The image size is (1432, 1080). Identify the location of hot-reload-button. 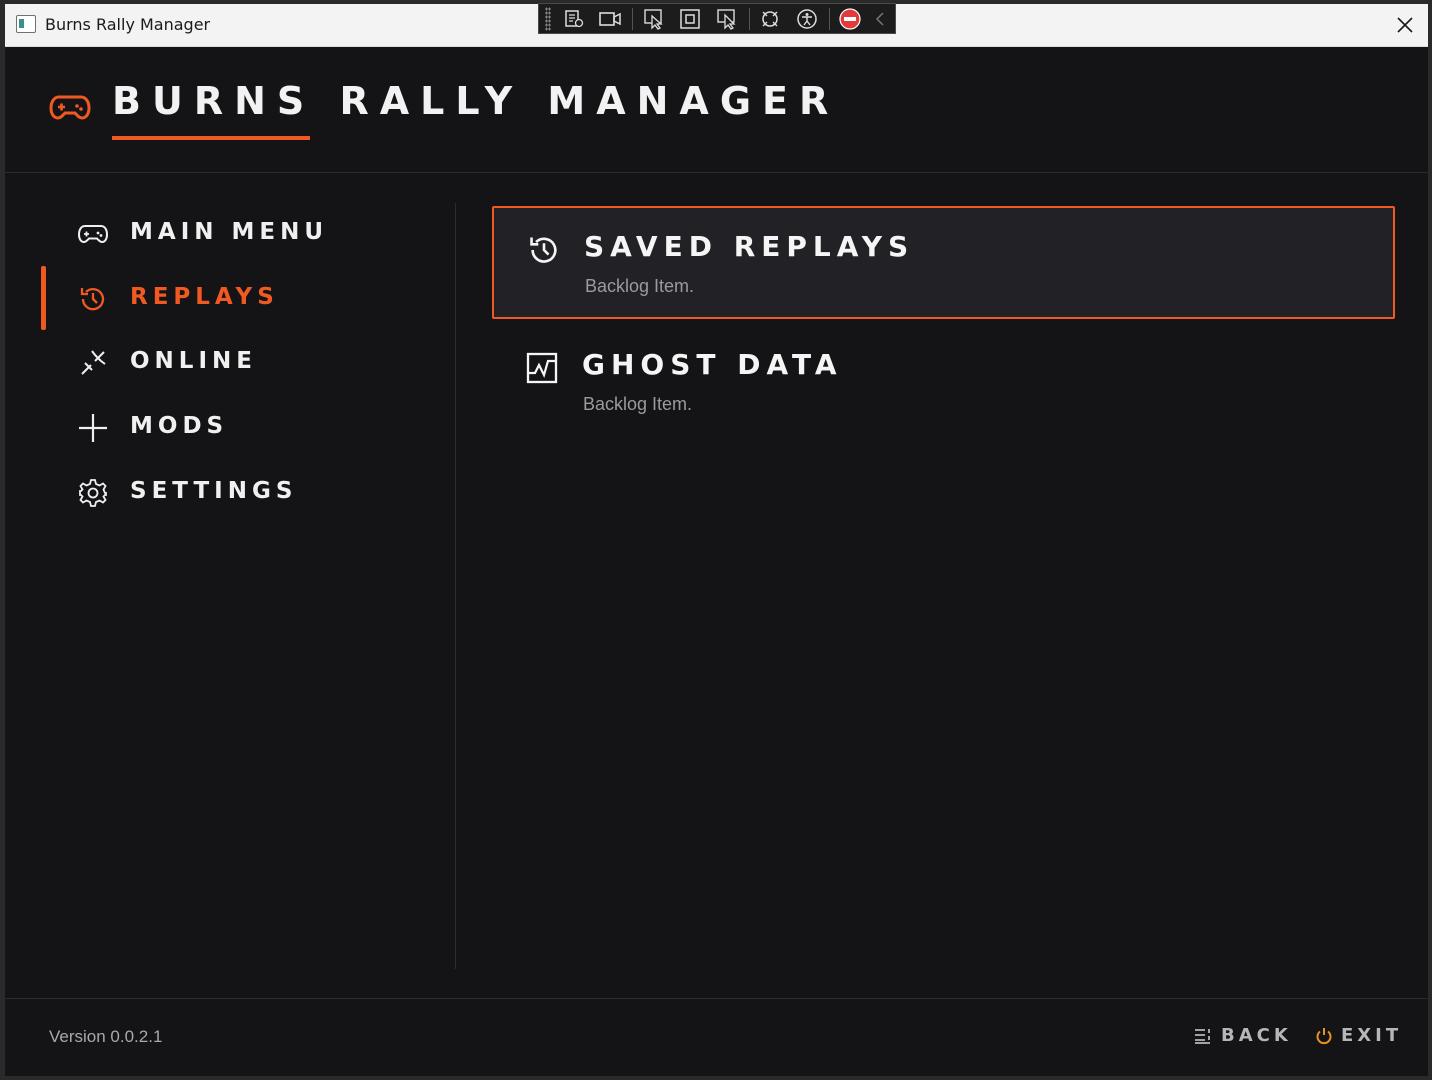
(771, 19).